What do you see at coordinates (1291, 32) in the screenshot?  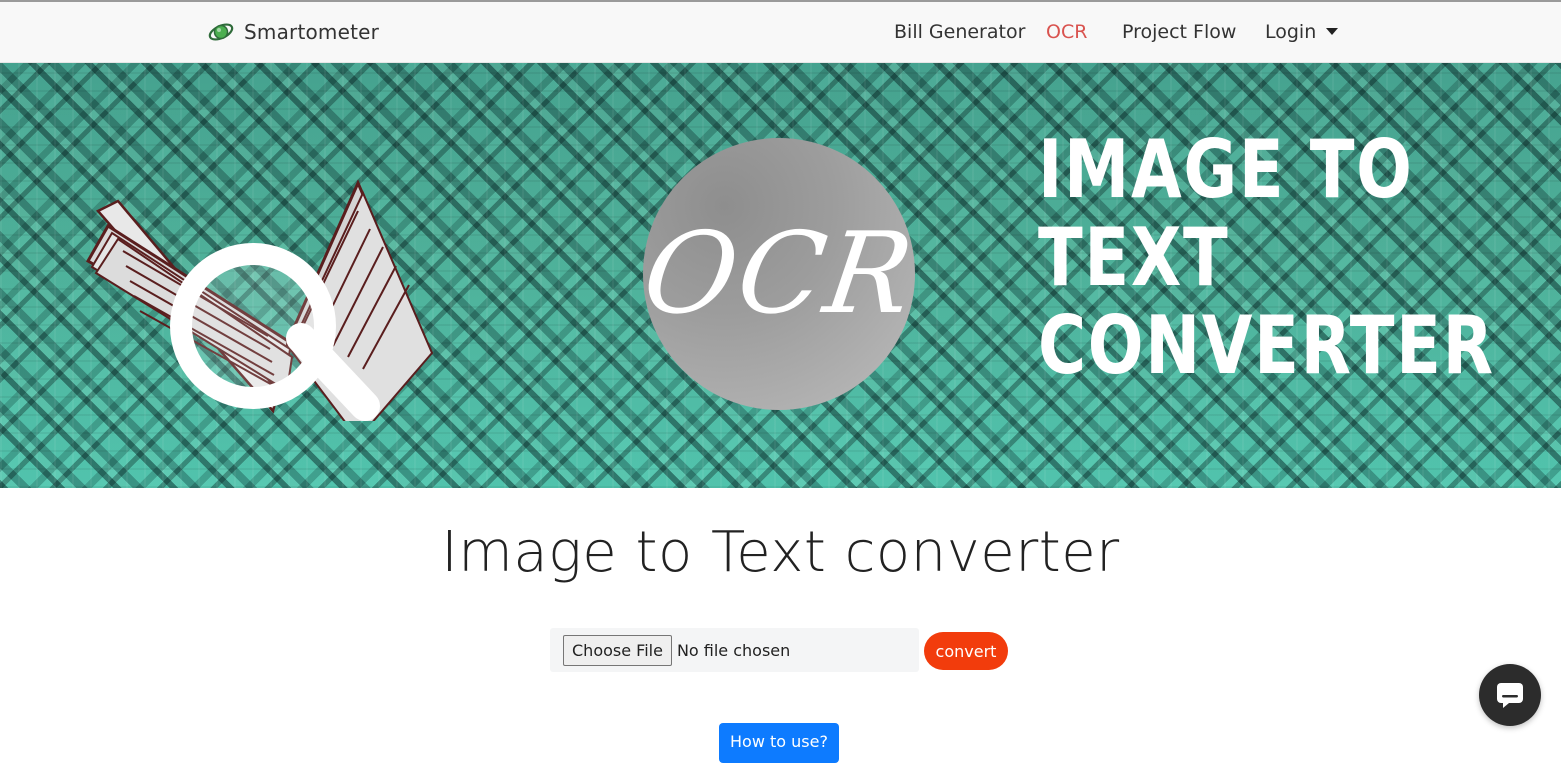 I see `nav-login-label: Login` at bounding box center [1291, 32].